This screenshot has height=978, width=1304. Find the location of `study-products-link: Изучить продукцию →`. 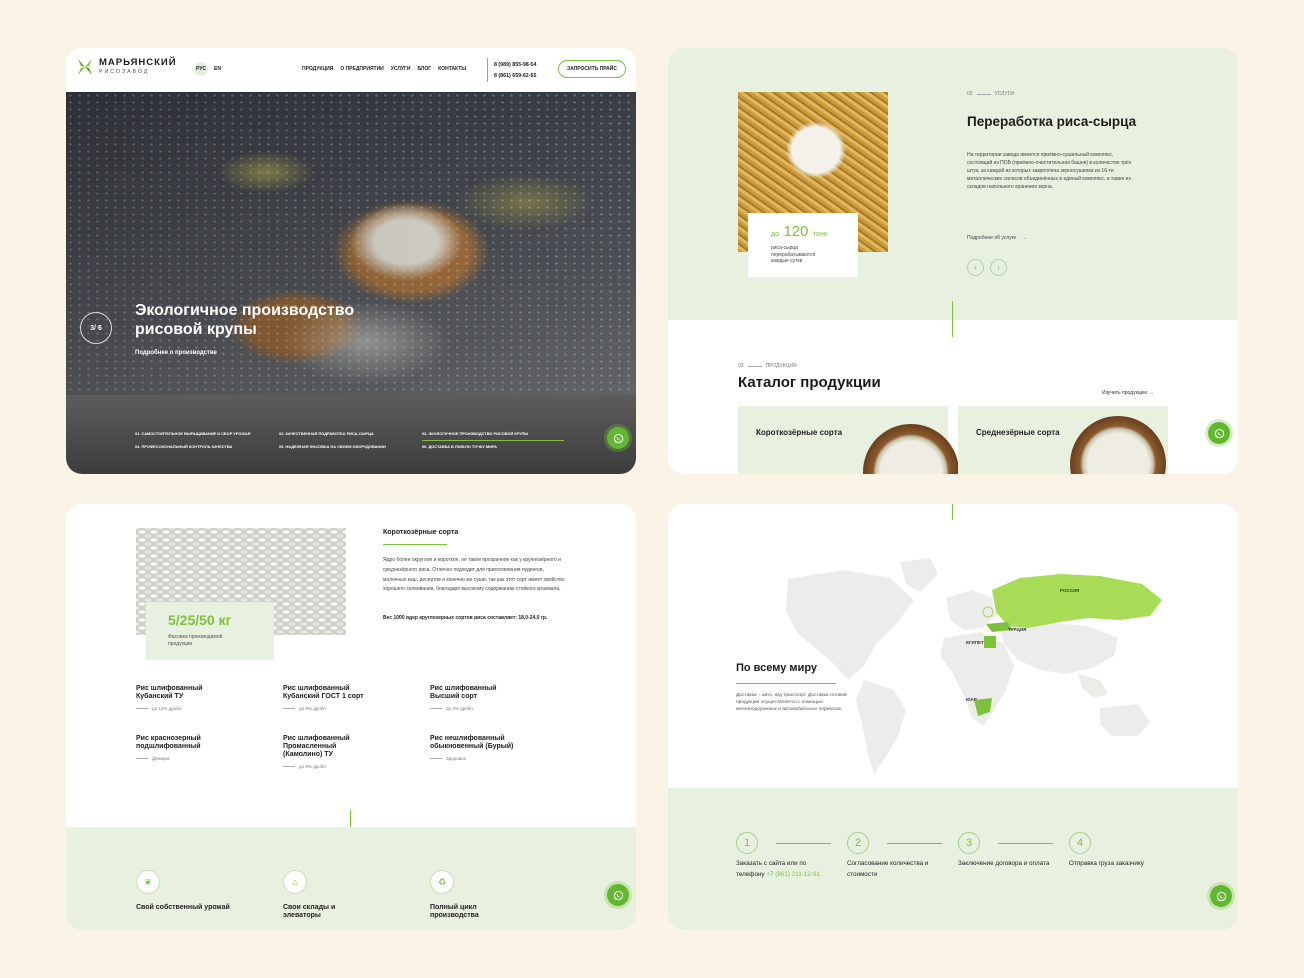

study-products-link: Изучить продукцию → is located at coordinates (1128, 393).